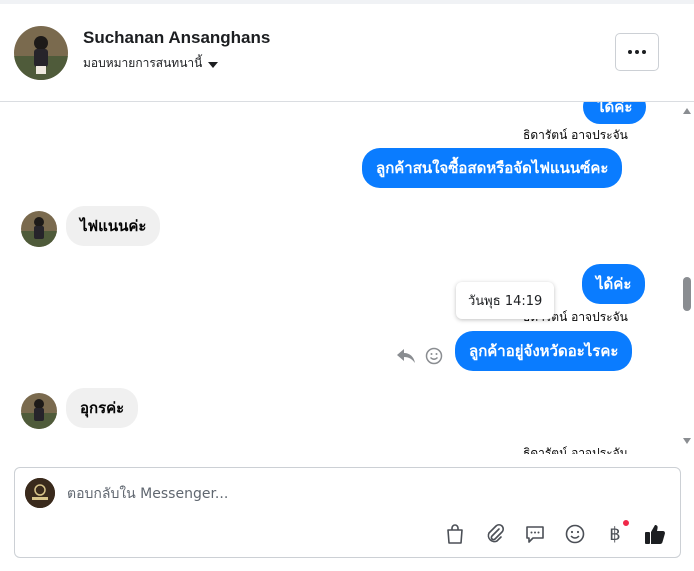 This screenshot has width=694, height=571. Describe the element at coordinates (687, 441) in the screenshot. I see `scroll-down-arrow-icon` at that location.